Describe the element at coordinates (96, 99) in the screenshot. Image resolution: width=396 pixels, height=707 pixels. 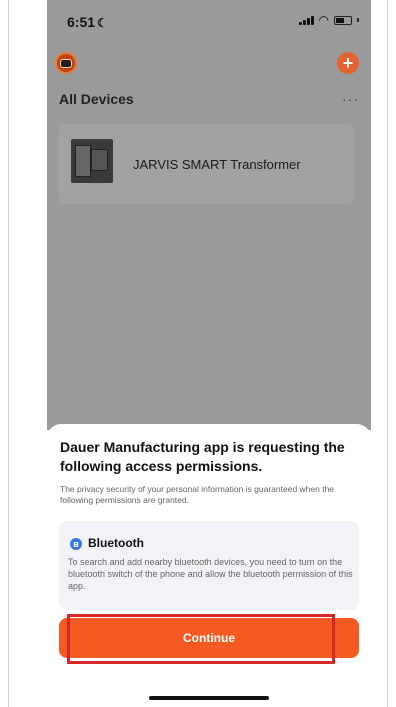
I see `devices-title: All Devices` at that location.